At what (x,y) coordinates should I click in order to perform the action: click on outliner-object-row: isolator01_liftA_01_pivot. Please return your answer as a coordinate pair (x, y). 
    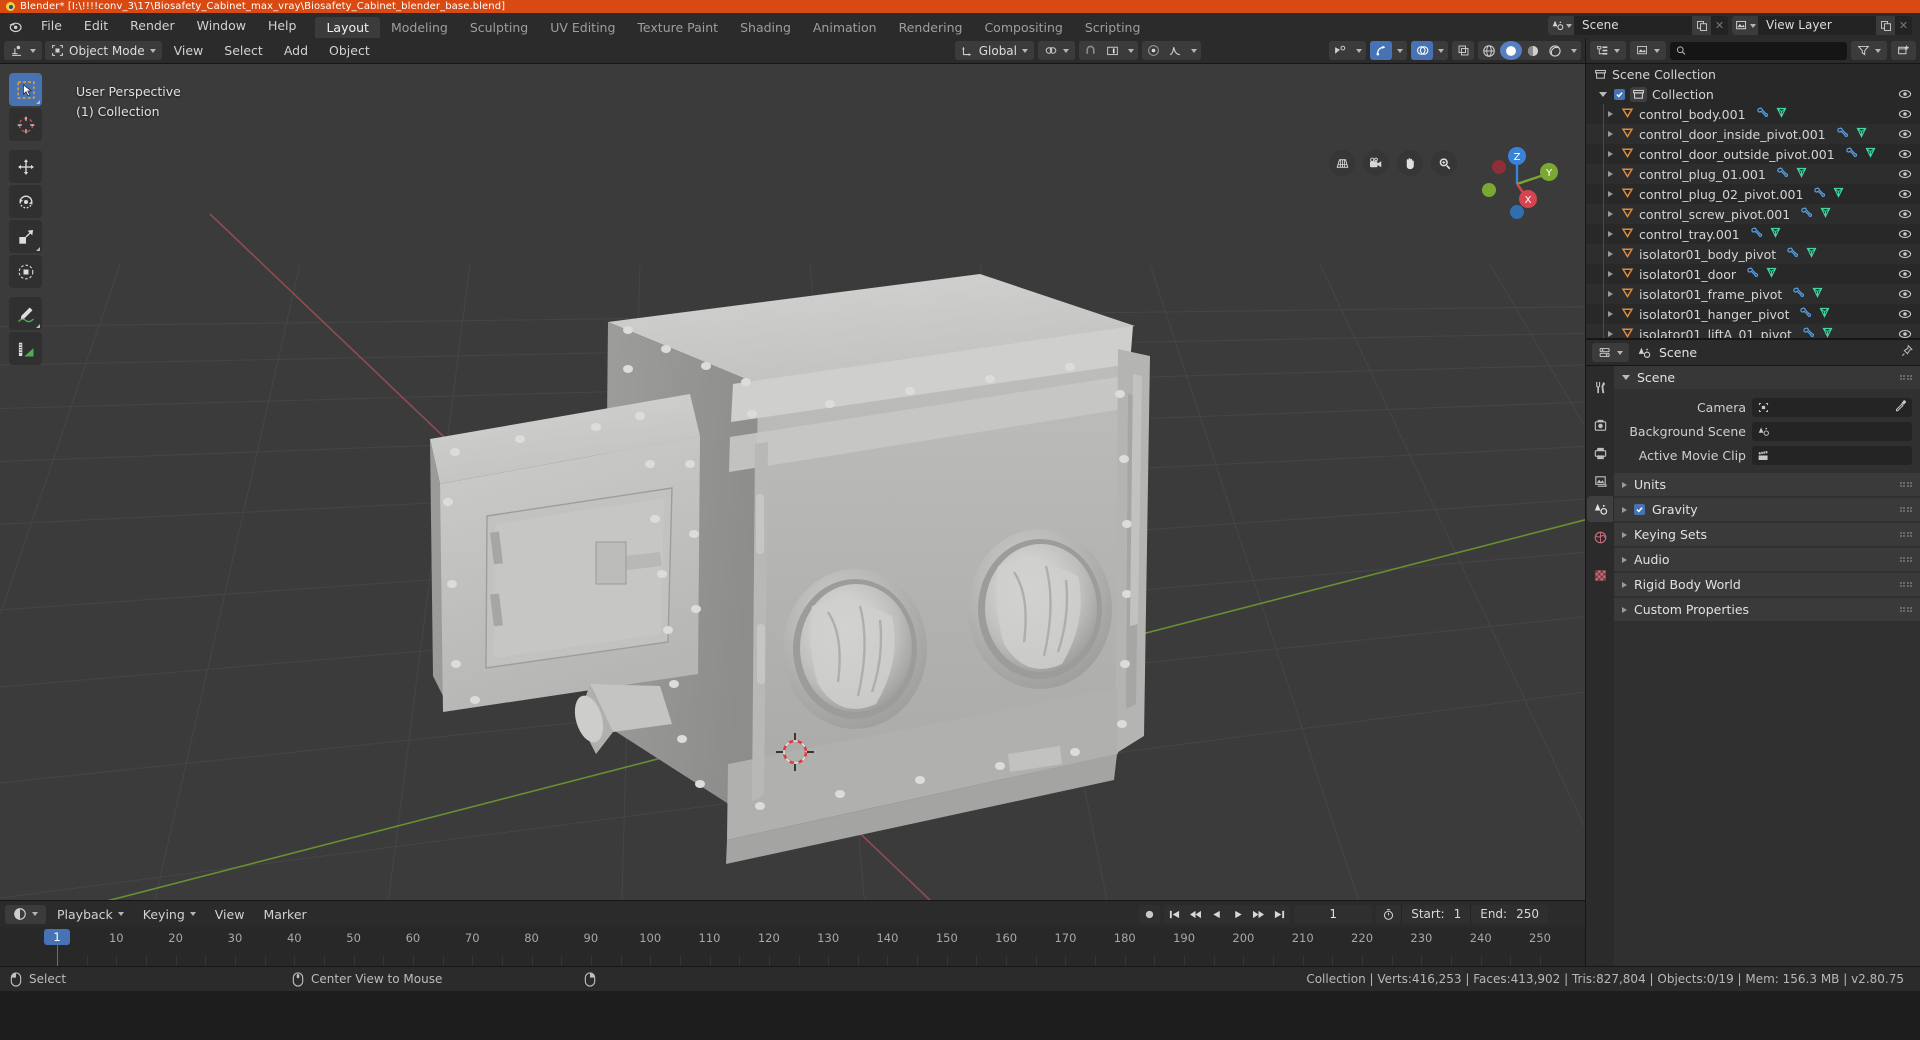
    Looking at the image, I should click on (1753, 331).